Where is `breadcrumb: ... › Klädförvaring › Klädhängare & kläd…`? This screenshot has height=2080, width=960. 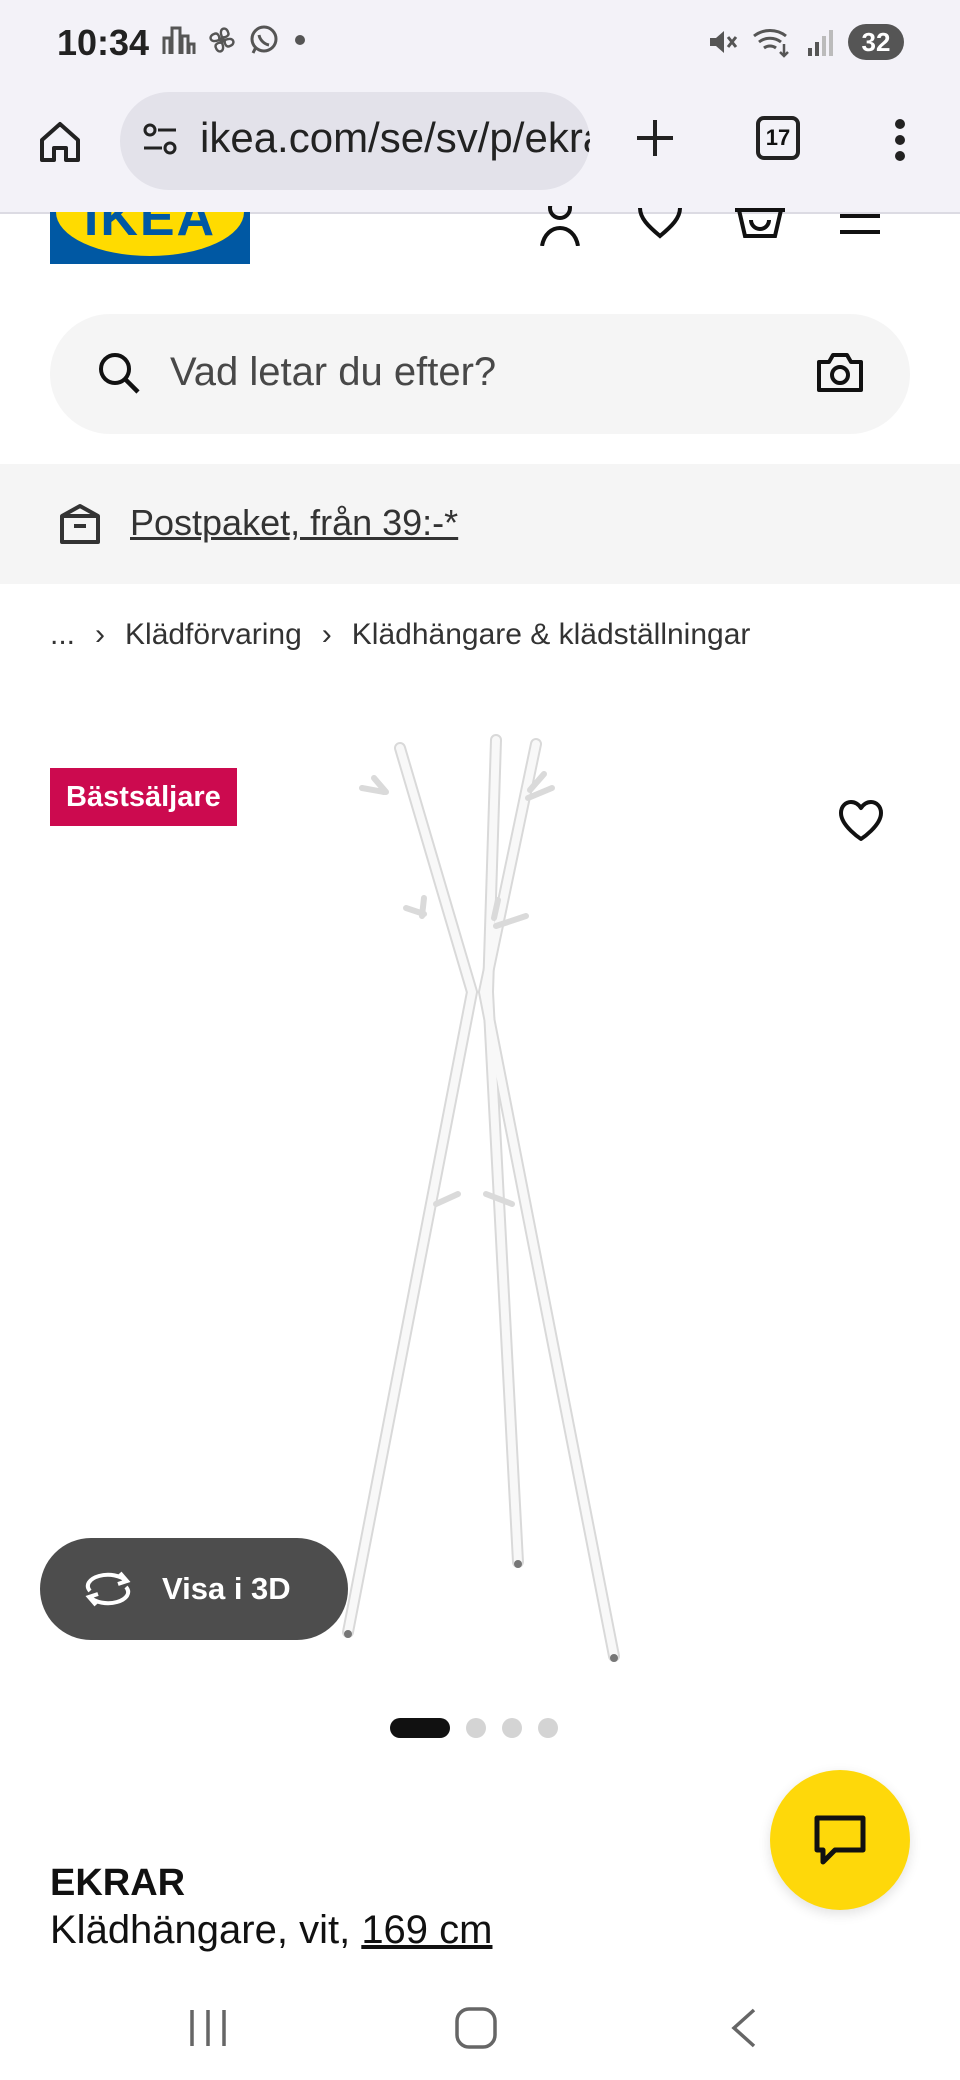
breadcrumb: ... › Klädförvaring › Klädhängare & kläd… is located at coordinates (400, 635).